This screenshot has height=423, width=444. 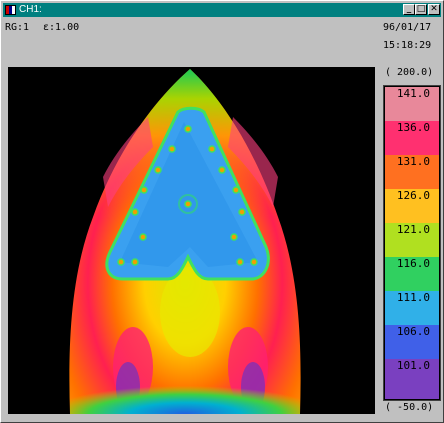 What do you see at coordinates (412, 379) in the screenshot?
I see `scale-cell: 101.0` at bounding box center [412, 379].